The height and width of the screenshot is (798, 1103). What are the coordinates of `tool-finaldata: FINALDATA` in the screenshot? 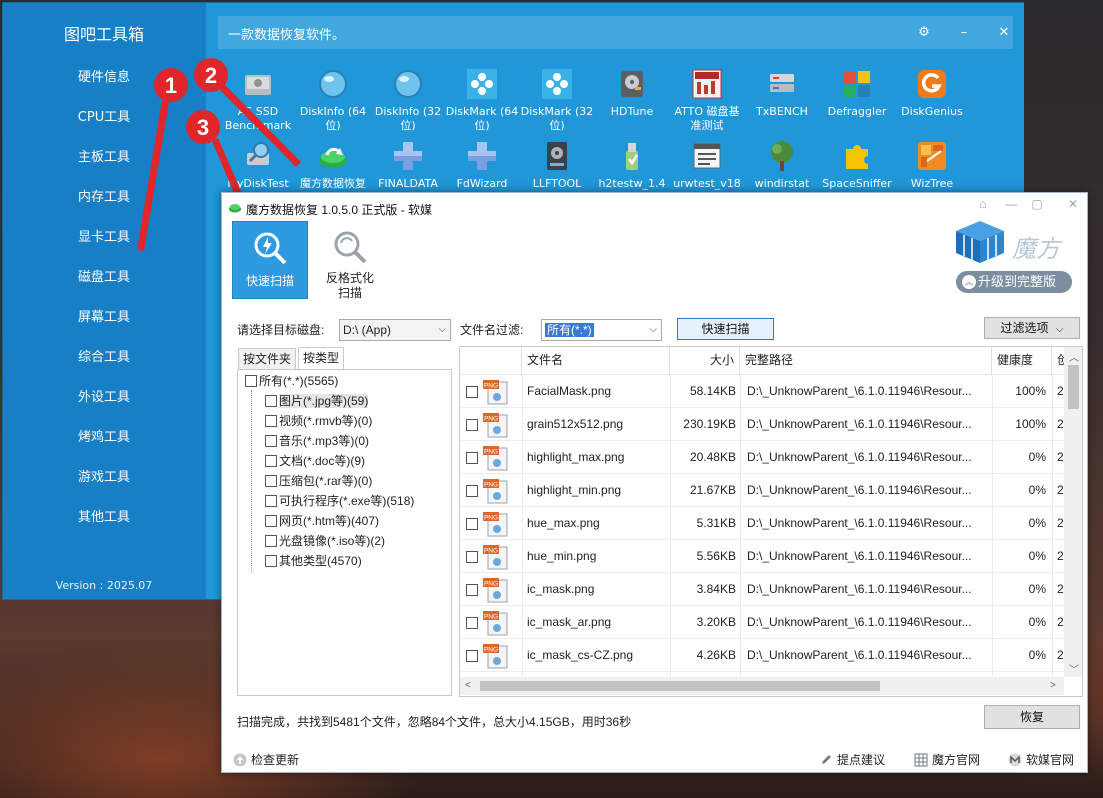 It's located at (408, 165).